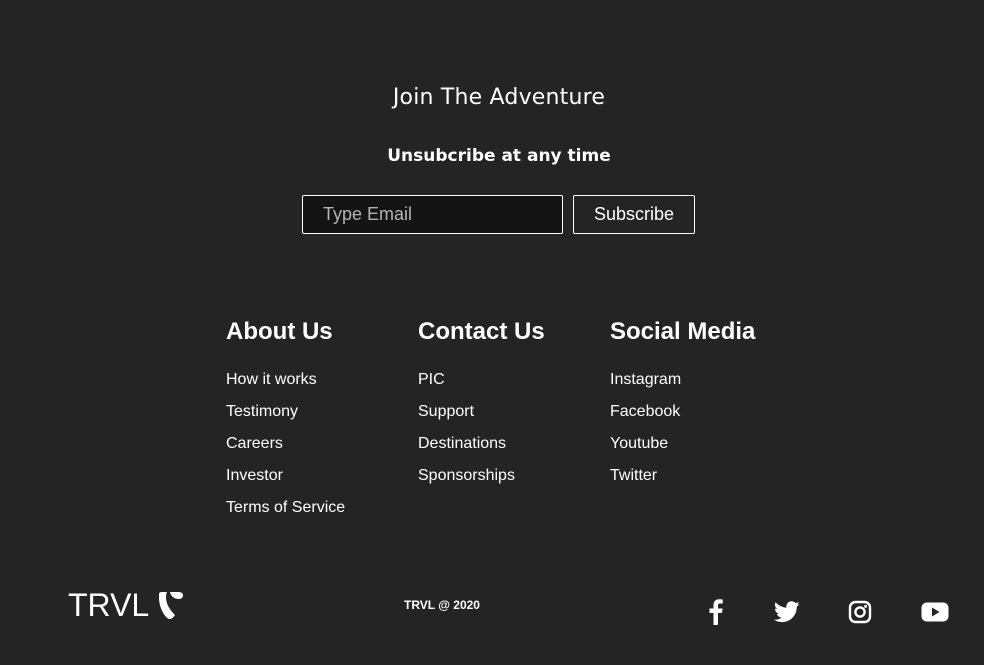 The image size is (984, 665). Describe the element at coordinates (499, 156) in the screenshot. I see `subscription-subtext: Unsubcribe at any time` at that location.